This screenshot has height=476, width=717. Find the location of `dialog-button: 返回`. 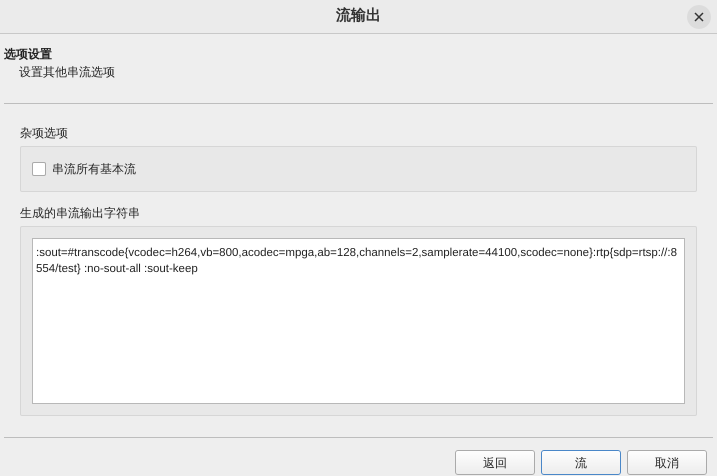

dialog-button: 返回 is located at coordinates (495, 462).